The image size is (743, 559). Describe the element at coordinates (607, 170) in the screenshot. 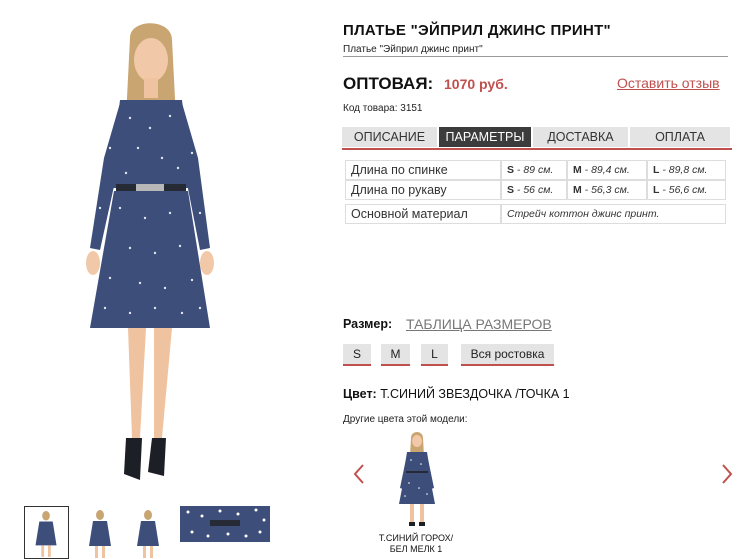

I see `param-value-m: M - 89,4 см.` at that location.